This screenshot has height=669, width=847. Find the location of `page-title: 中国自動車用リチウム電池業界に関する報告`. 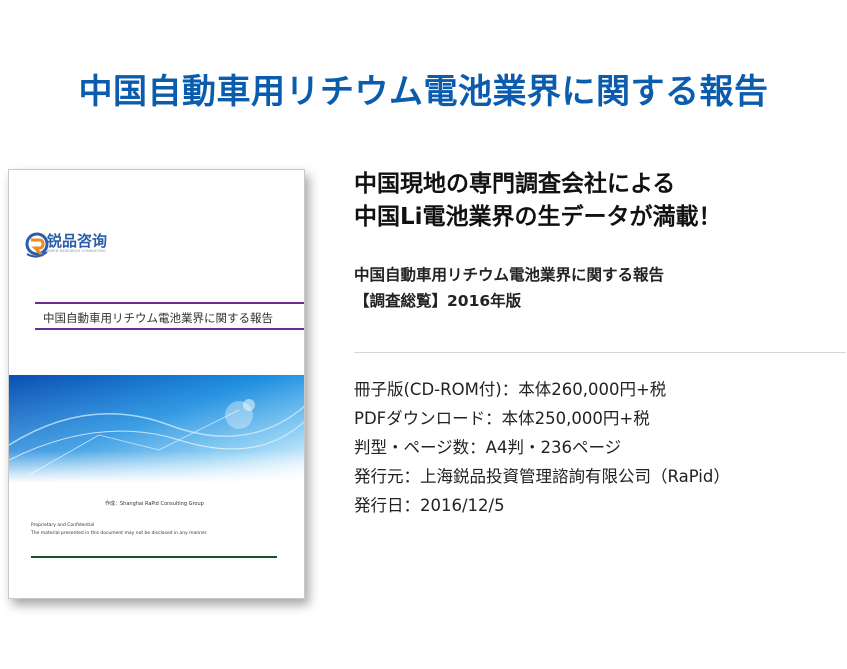

page-title: 中国自動車用リチウム電池業界に関する報告 is located at coordinates (423, 92).